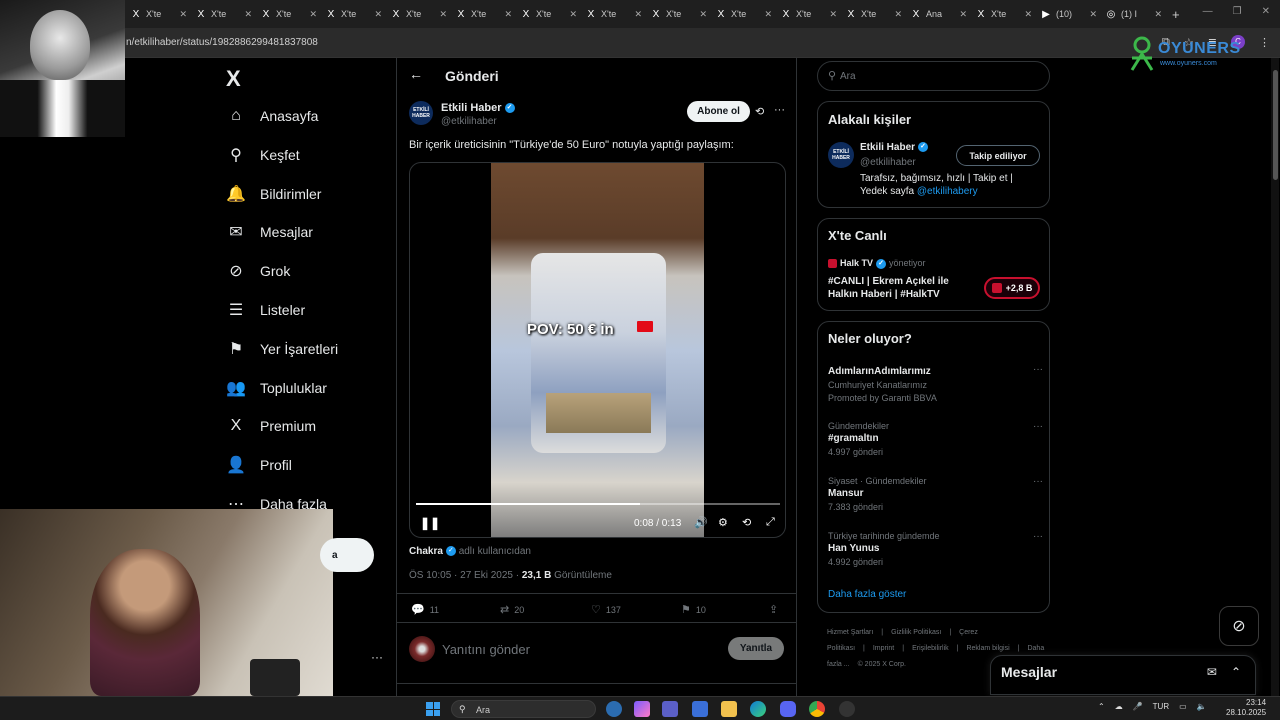 This screenshot has height=720, width=1280. I want to click on close-window-icon: ✕, so click(1266, 11).